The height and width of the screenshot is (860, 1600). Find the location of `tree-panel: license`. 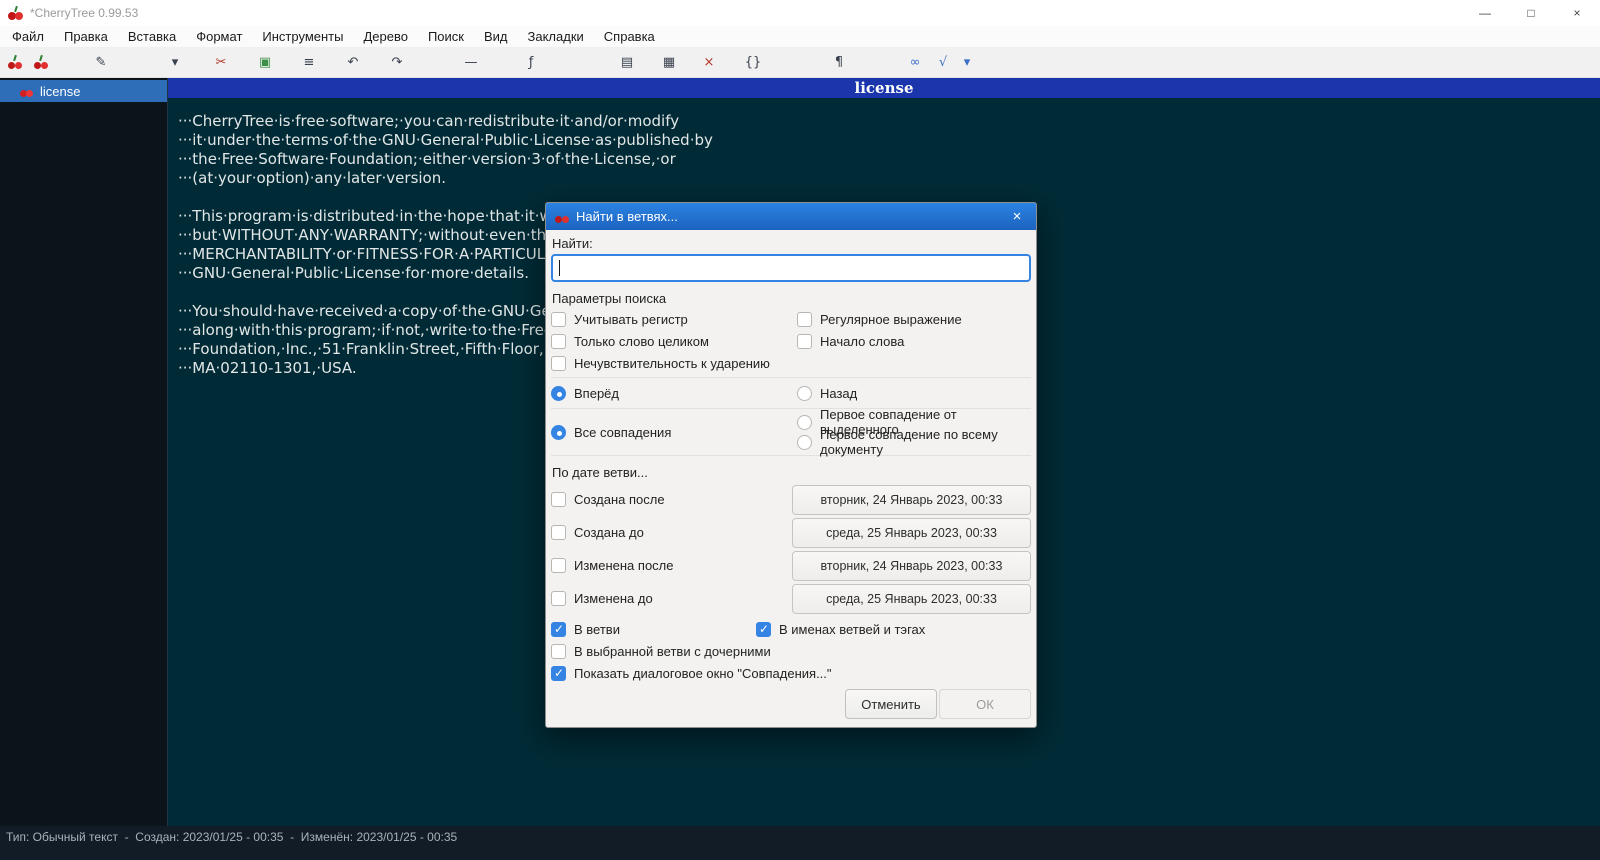

tree-panel: license is located at coordinates (84, 452).